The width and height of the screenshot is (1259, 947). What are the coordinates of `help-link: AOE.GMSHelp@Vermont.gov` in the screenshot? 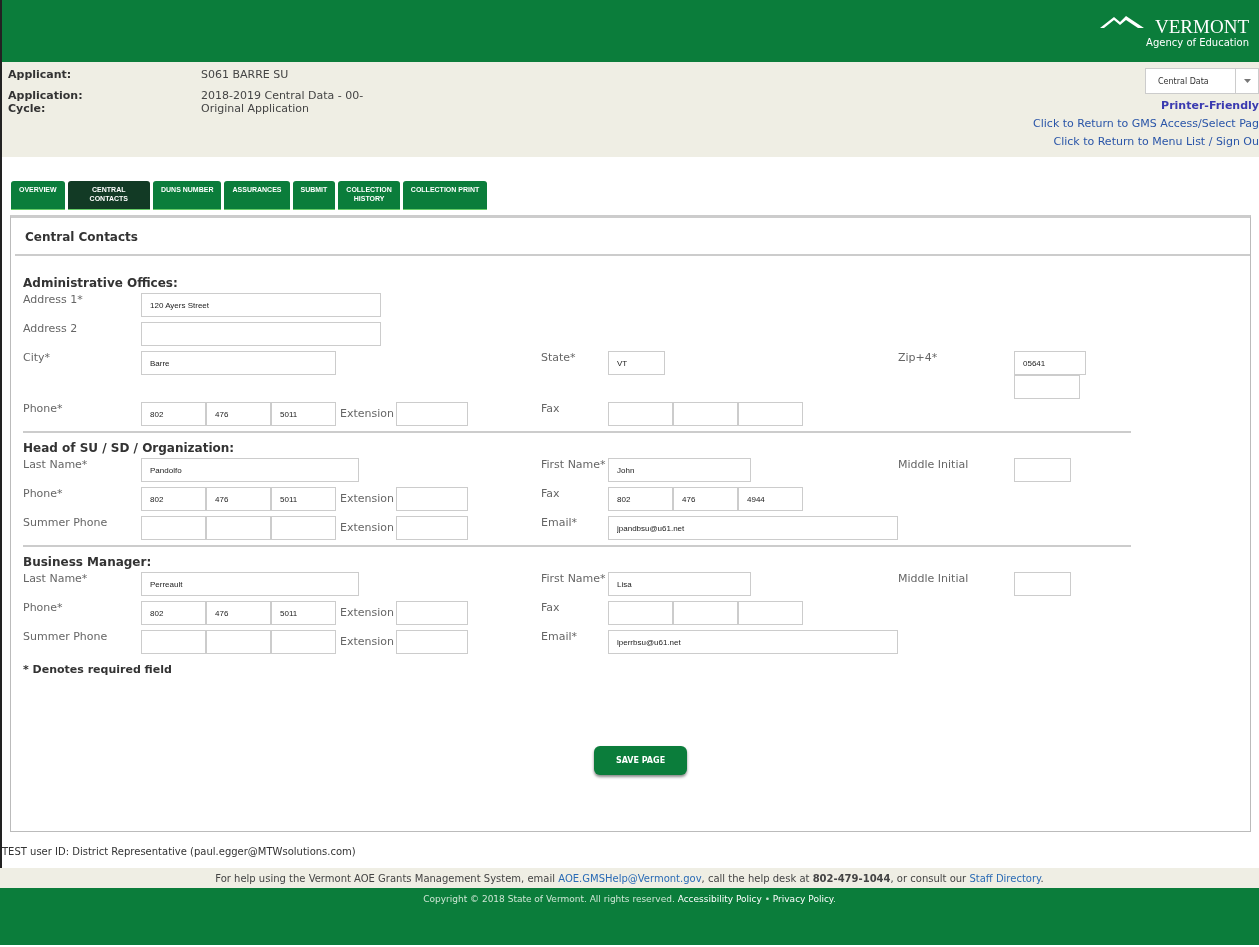 It's located at (630, 878).